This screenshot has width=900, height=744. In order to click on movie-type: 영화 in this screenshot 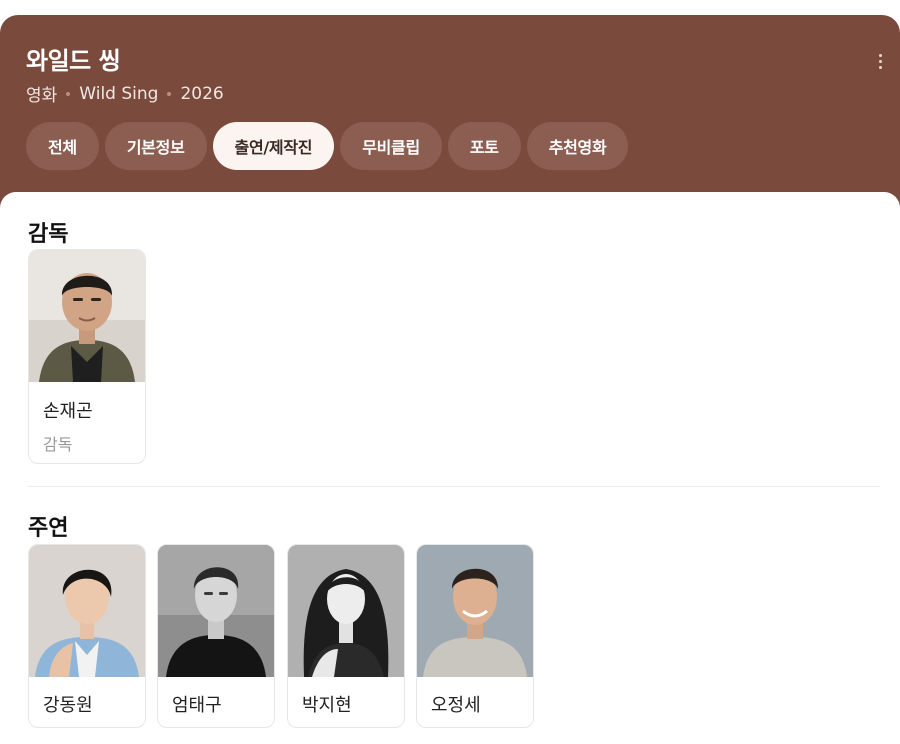, I will do `click(42, 96)`.